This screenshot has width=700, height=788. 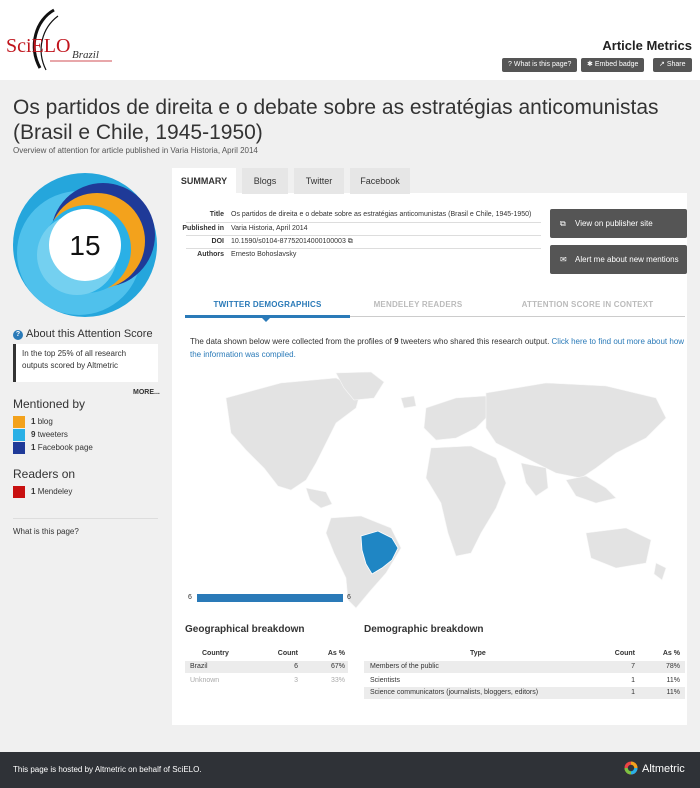 I want to click on geo-header-pct: As %, so click(x=336, y=653).